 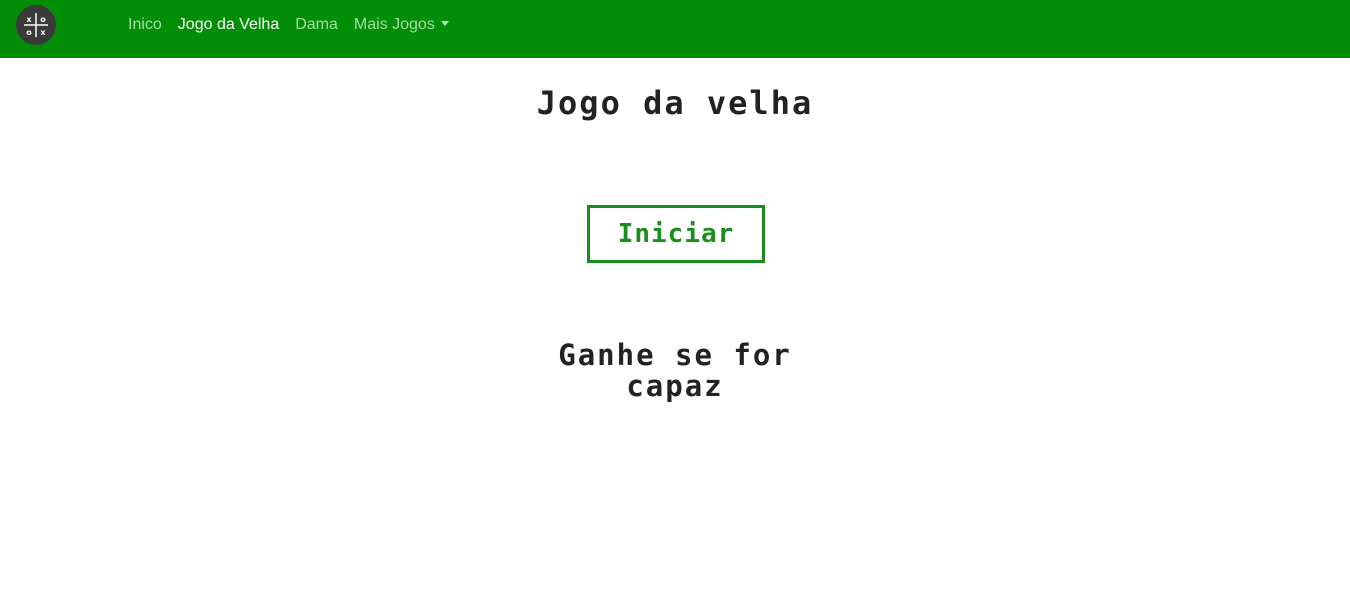 What do you see at coordinates (228, 24) in the screenshot?
I see `nav-link-jogo-da-velha: Jogo da Velha` at bounding box center [228, 24].